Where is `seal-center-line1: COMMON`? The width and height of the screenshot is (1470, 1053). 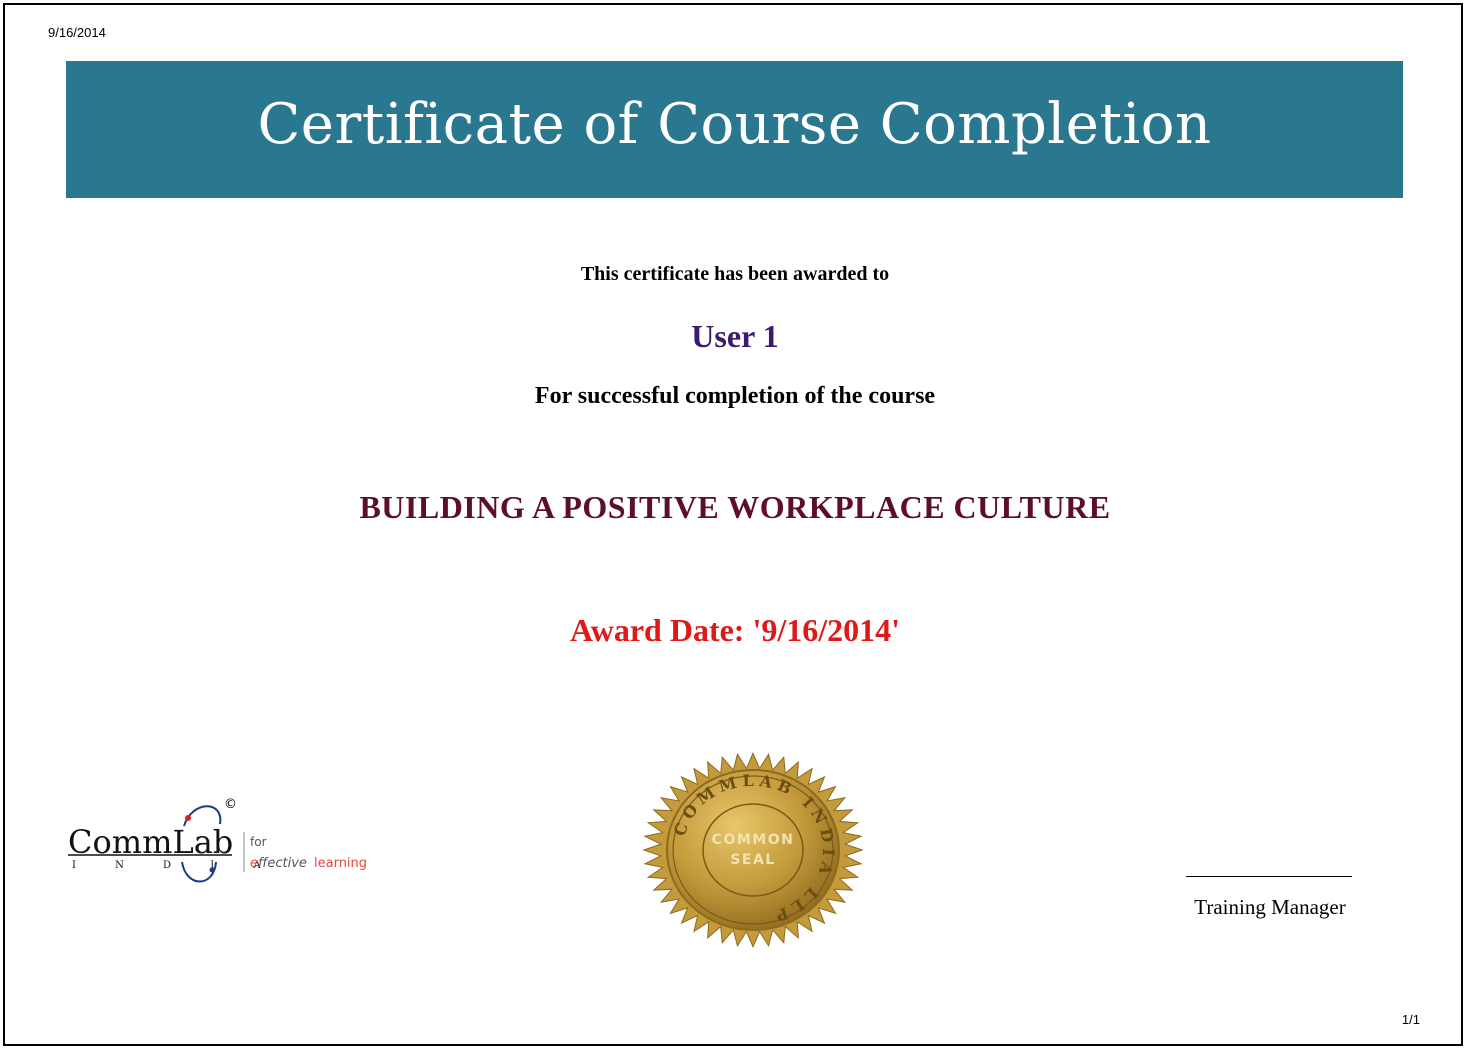 seal-center-line1: COMMON is located at coordinates (753, 840).